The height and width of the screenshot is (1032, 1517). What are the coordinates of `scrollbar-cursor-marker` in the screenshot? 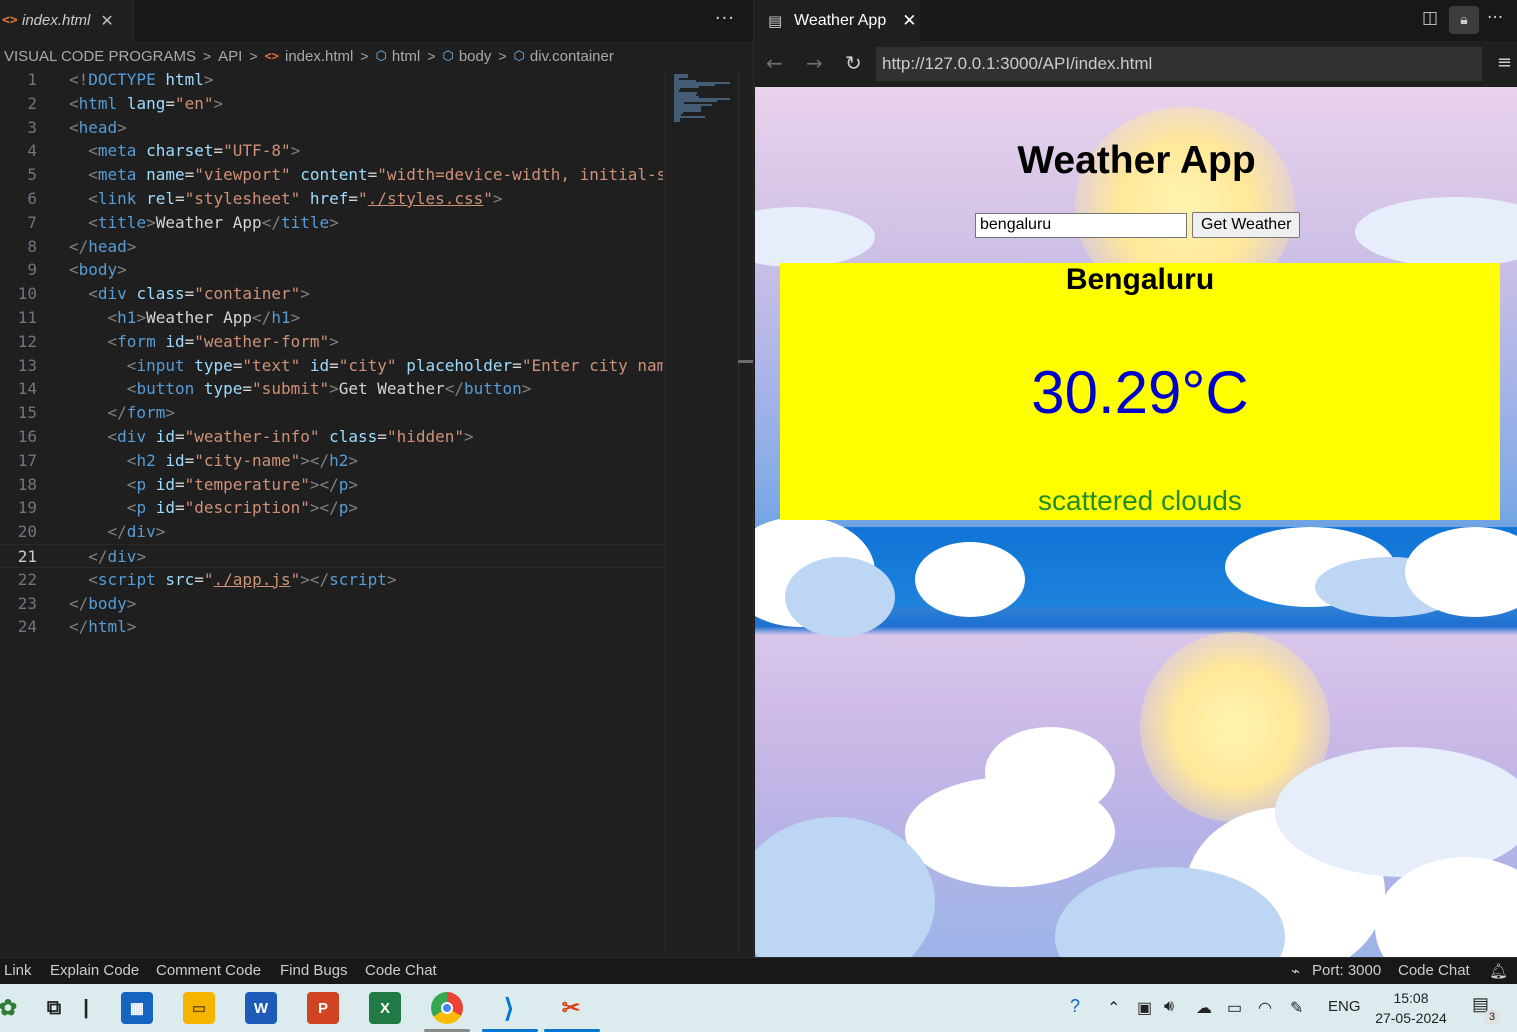 It's located at (745, 361).